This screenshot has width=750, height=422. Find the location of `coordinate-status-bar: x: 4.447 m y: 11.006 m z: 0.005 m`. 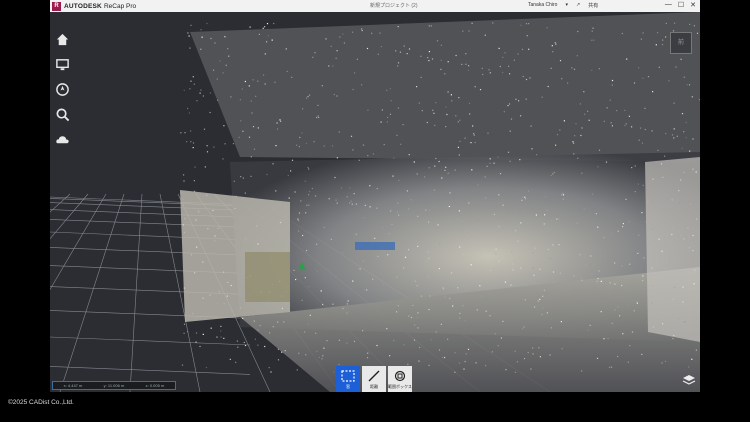

coordinate-status-bar: x: 4.447 m y: 11.006 m z: 0.005 m is located at coordinates (114, 385).